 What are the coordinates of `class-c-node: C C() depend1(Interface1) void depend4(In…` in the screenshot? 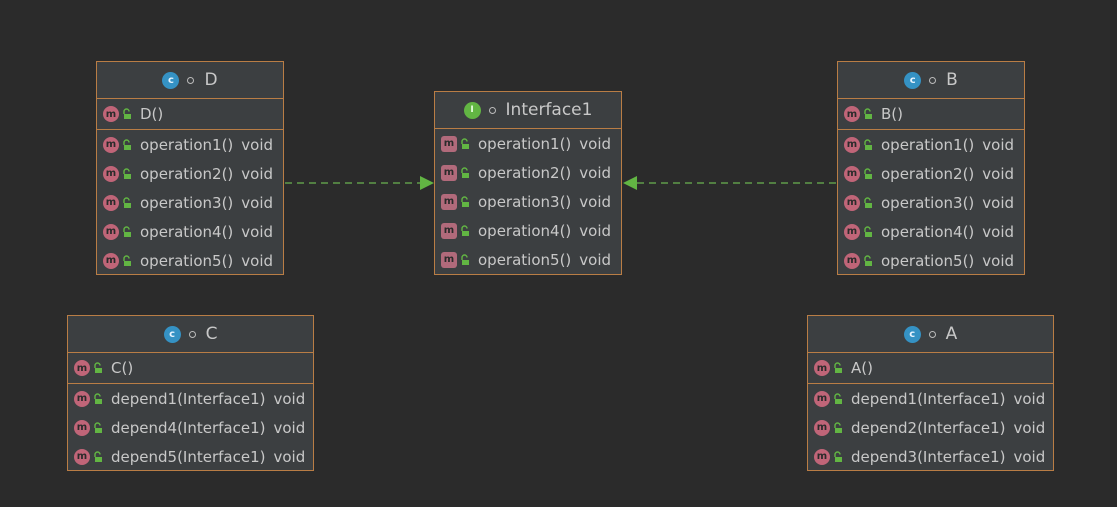 It's located at (190, 393).